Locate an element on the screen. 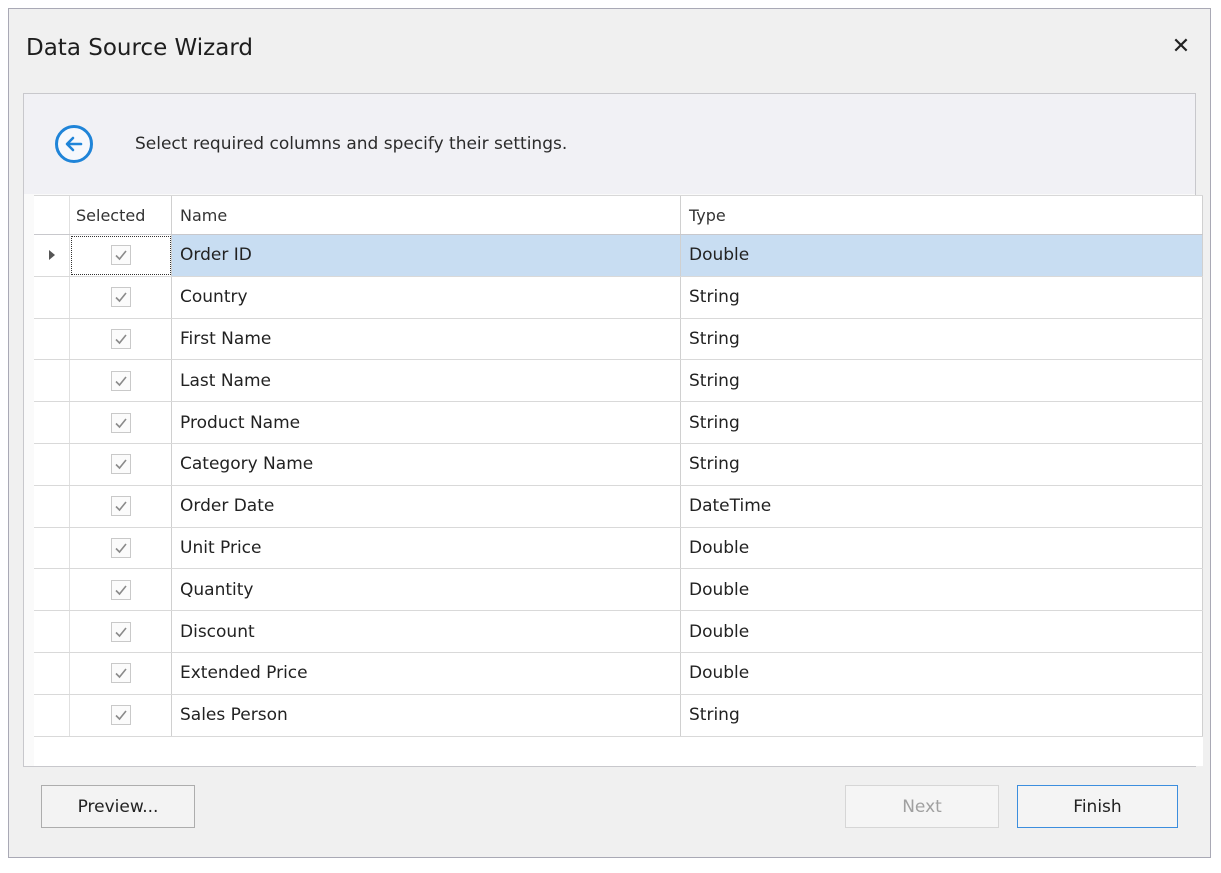 Image resolution: width=1221 pixels, height=873 pixels. row-indicator-header is located at coordinates (52, 215).